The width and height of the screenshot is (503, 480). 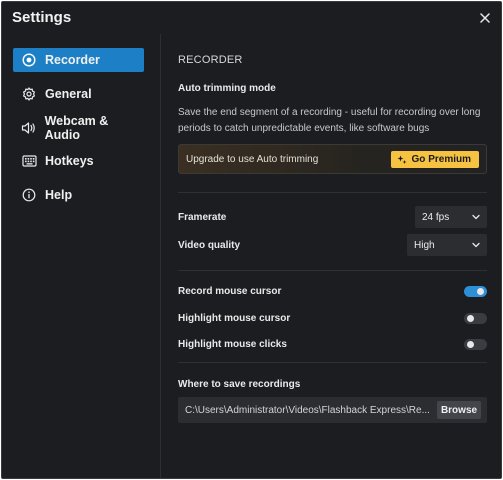 I want to click on keyboard-icon, so click(x=29, y=161).